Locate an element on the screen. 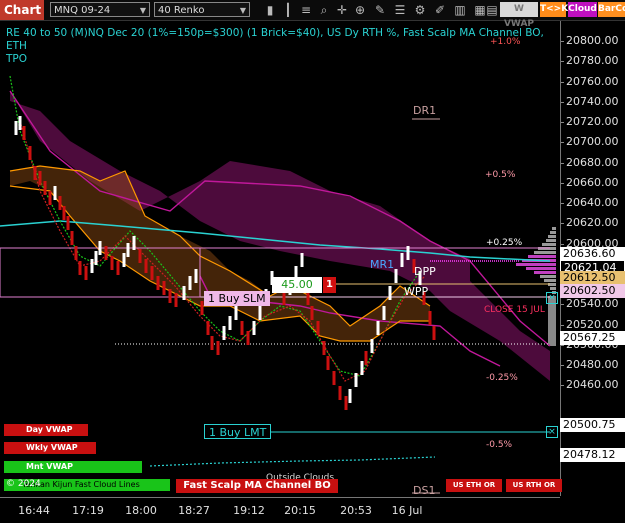  crosshair-icon: ✛ is located at coordinates (342, 10).